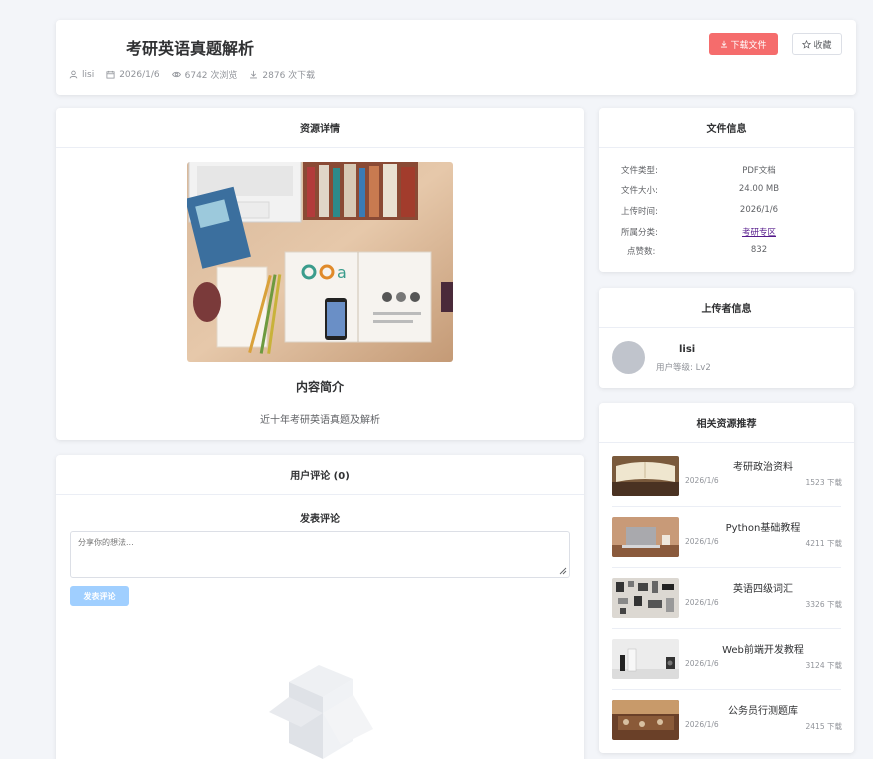  What do you see at coordinates (822, 45) in the screenshot?
I see `favorite-button-label: 收藏` at bounding box center [822, 45].